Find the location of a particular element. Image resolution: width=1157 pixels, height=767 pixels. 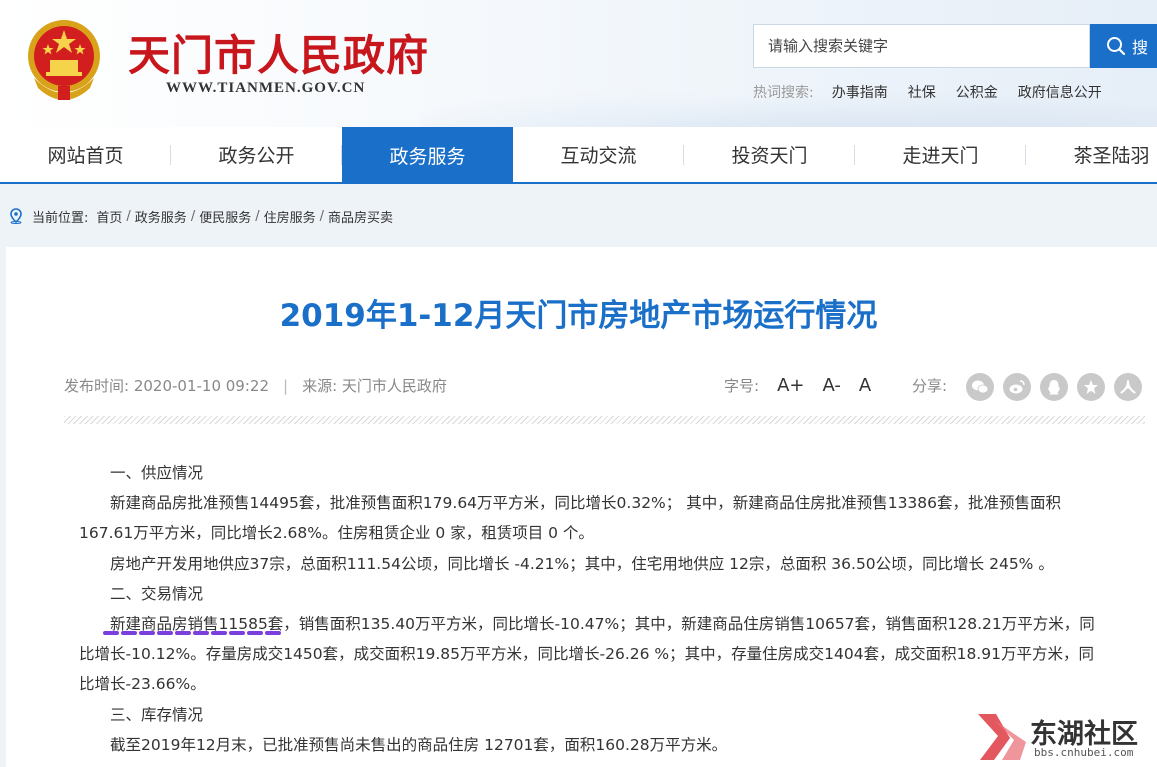

font-size-increase-button: A+ is located at coordinates (790, 385).